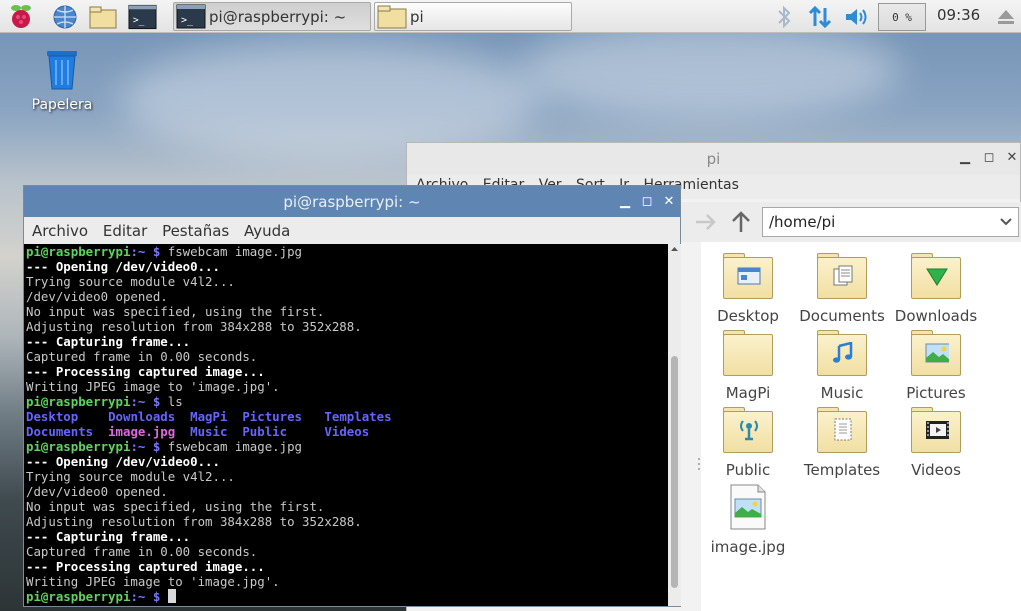  What do you see at coordinates (142, 551) in the screenshot?
I see `output-text: Captured frame in 0.00 seconds.` at bounding box center [142, 551].